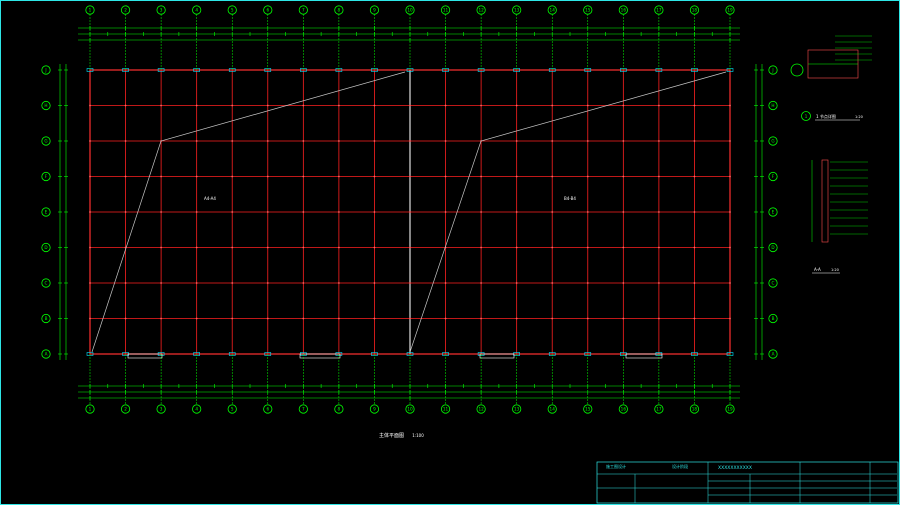 Image resolution: width=900 pixels, height=505 pixels. Describe the element at coordinates (730, 409) in the screenshot. I see `axis-bubble-bottom-19-label: 19` at that location.